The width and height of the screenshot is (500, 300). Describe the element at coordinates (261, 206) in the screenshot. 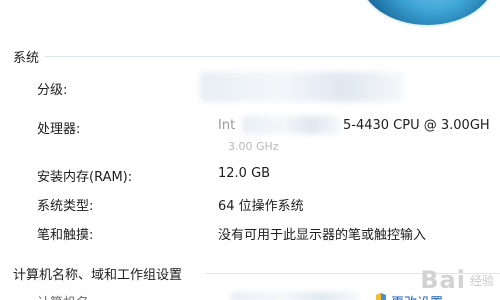

I see `system-type-value: 64 位操作系统` at that location.